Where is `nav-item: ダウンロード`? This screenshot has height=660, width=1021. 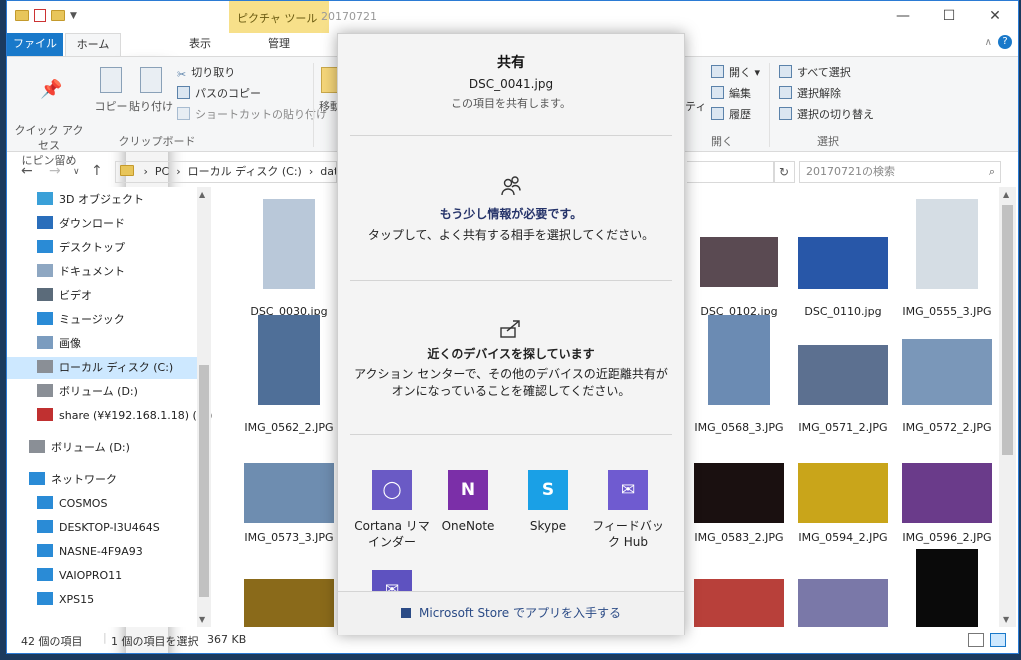
nav-item: ダウンロード is located at coordinates (81, 224).